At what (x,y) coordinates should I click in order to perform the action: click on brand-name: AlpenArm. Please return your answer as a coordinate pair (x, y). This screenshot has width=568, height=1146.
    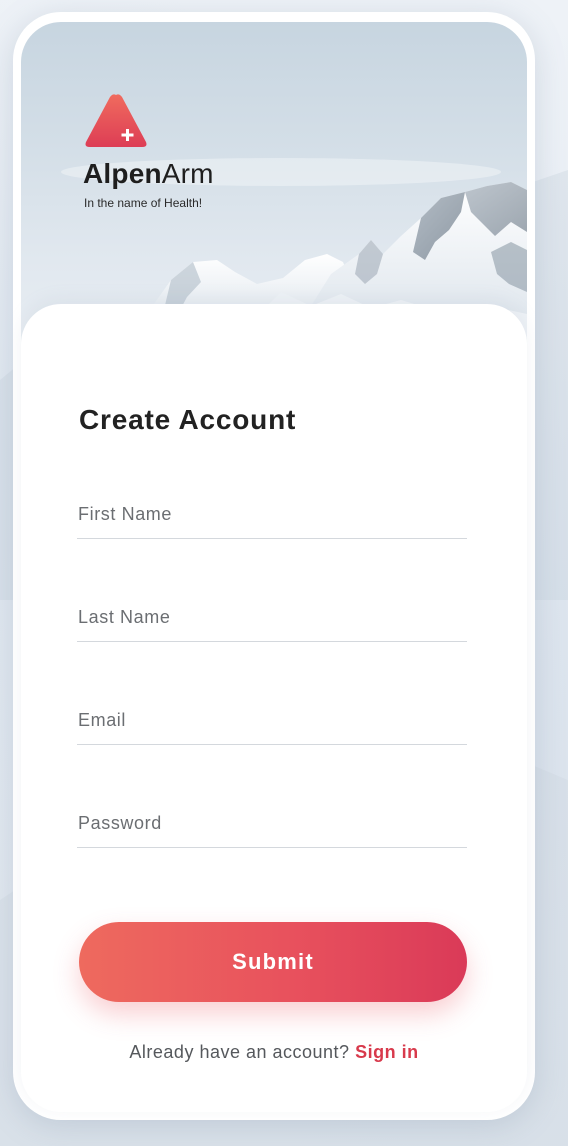
    Looking at the image, I should click on (148, 174).